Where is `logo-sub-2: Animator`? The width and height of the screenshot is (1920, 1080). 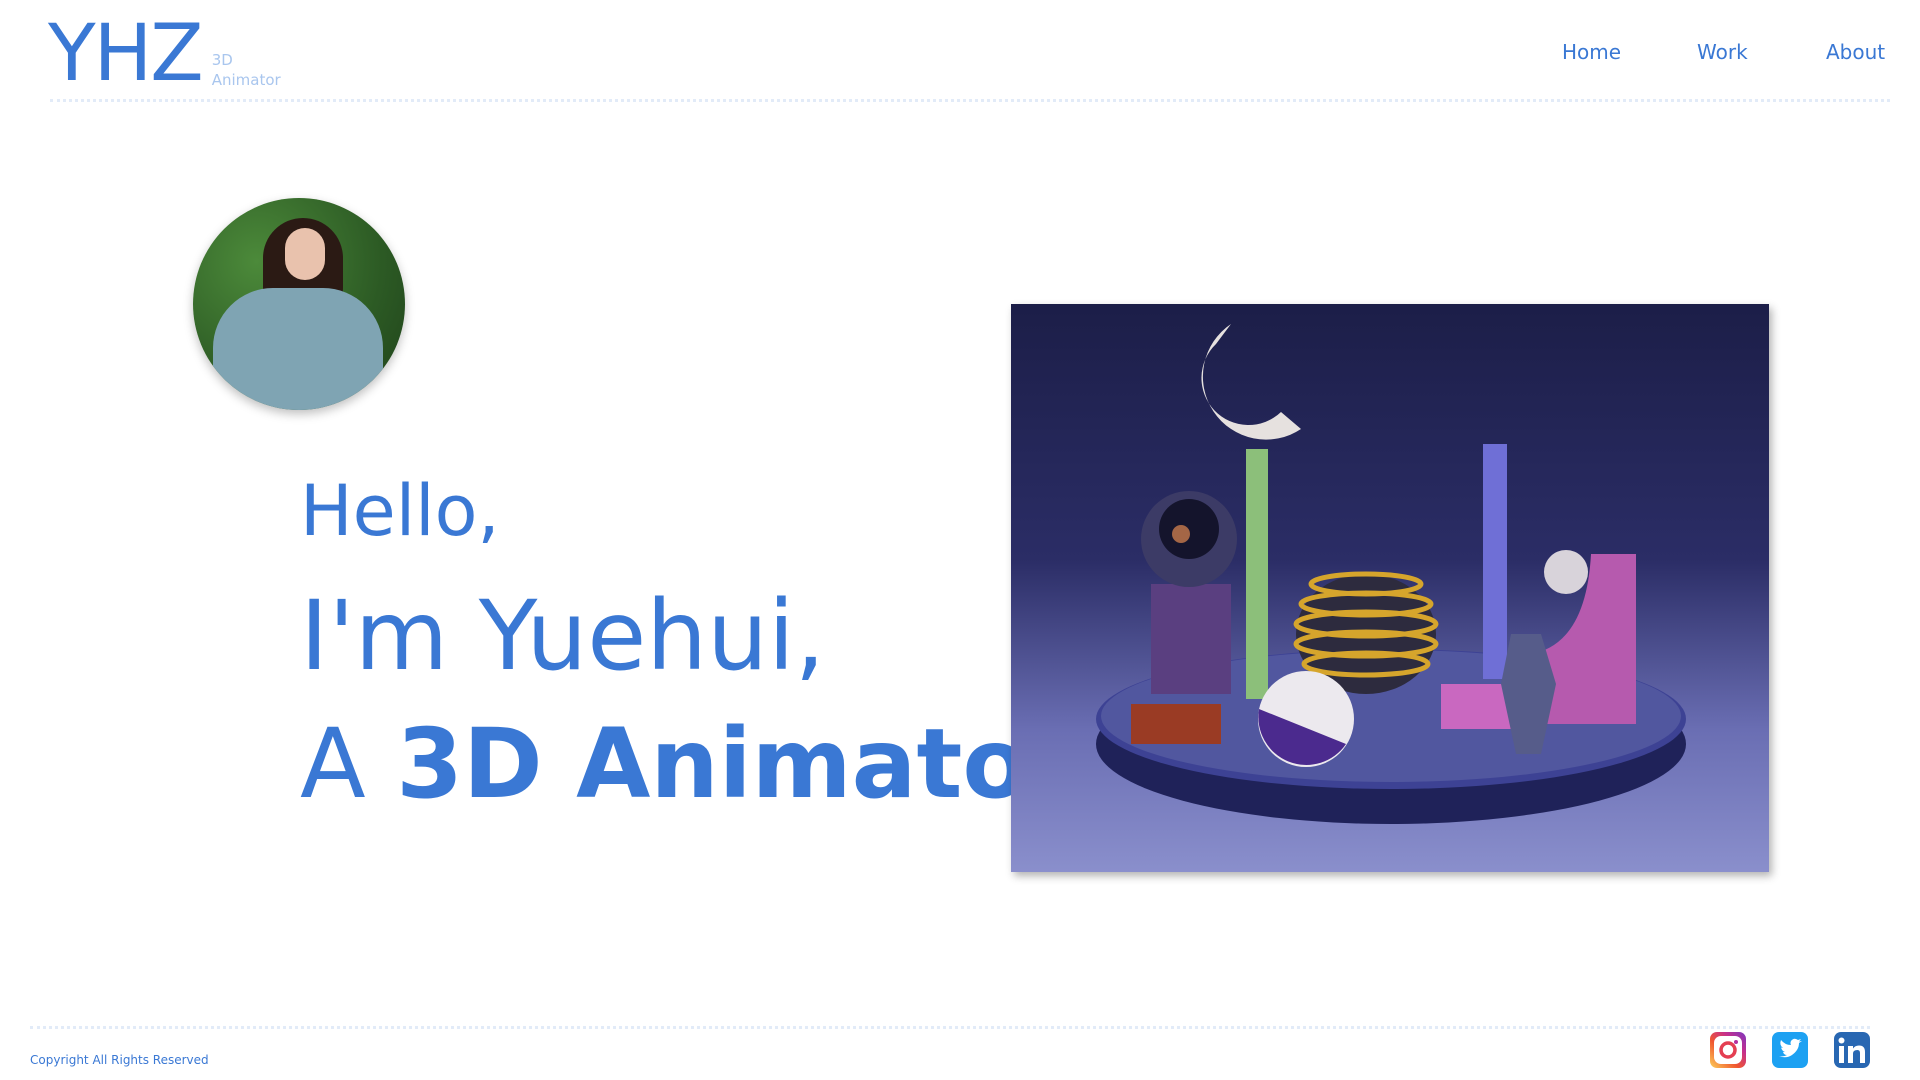 logo-sub-2: Animator is located at coordinates (246, 80).